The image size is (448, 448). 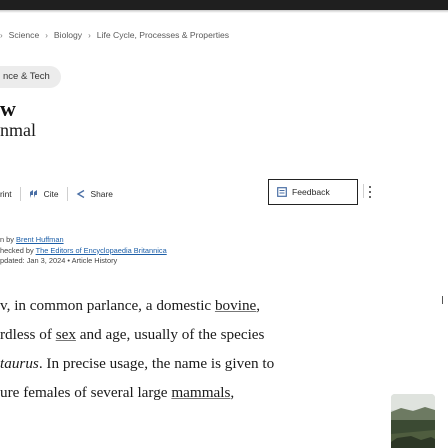 What do you see at coordinates (18, 130) in the screenshot?
I see `page-subtitle: nmal` at bounding box center [18, 130].